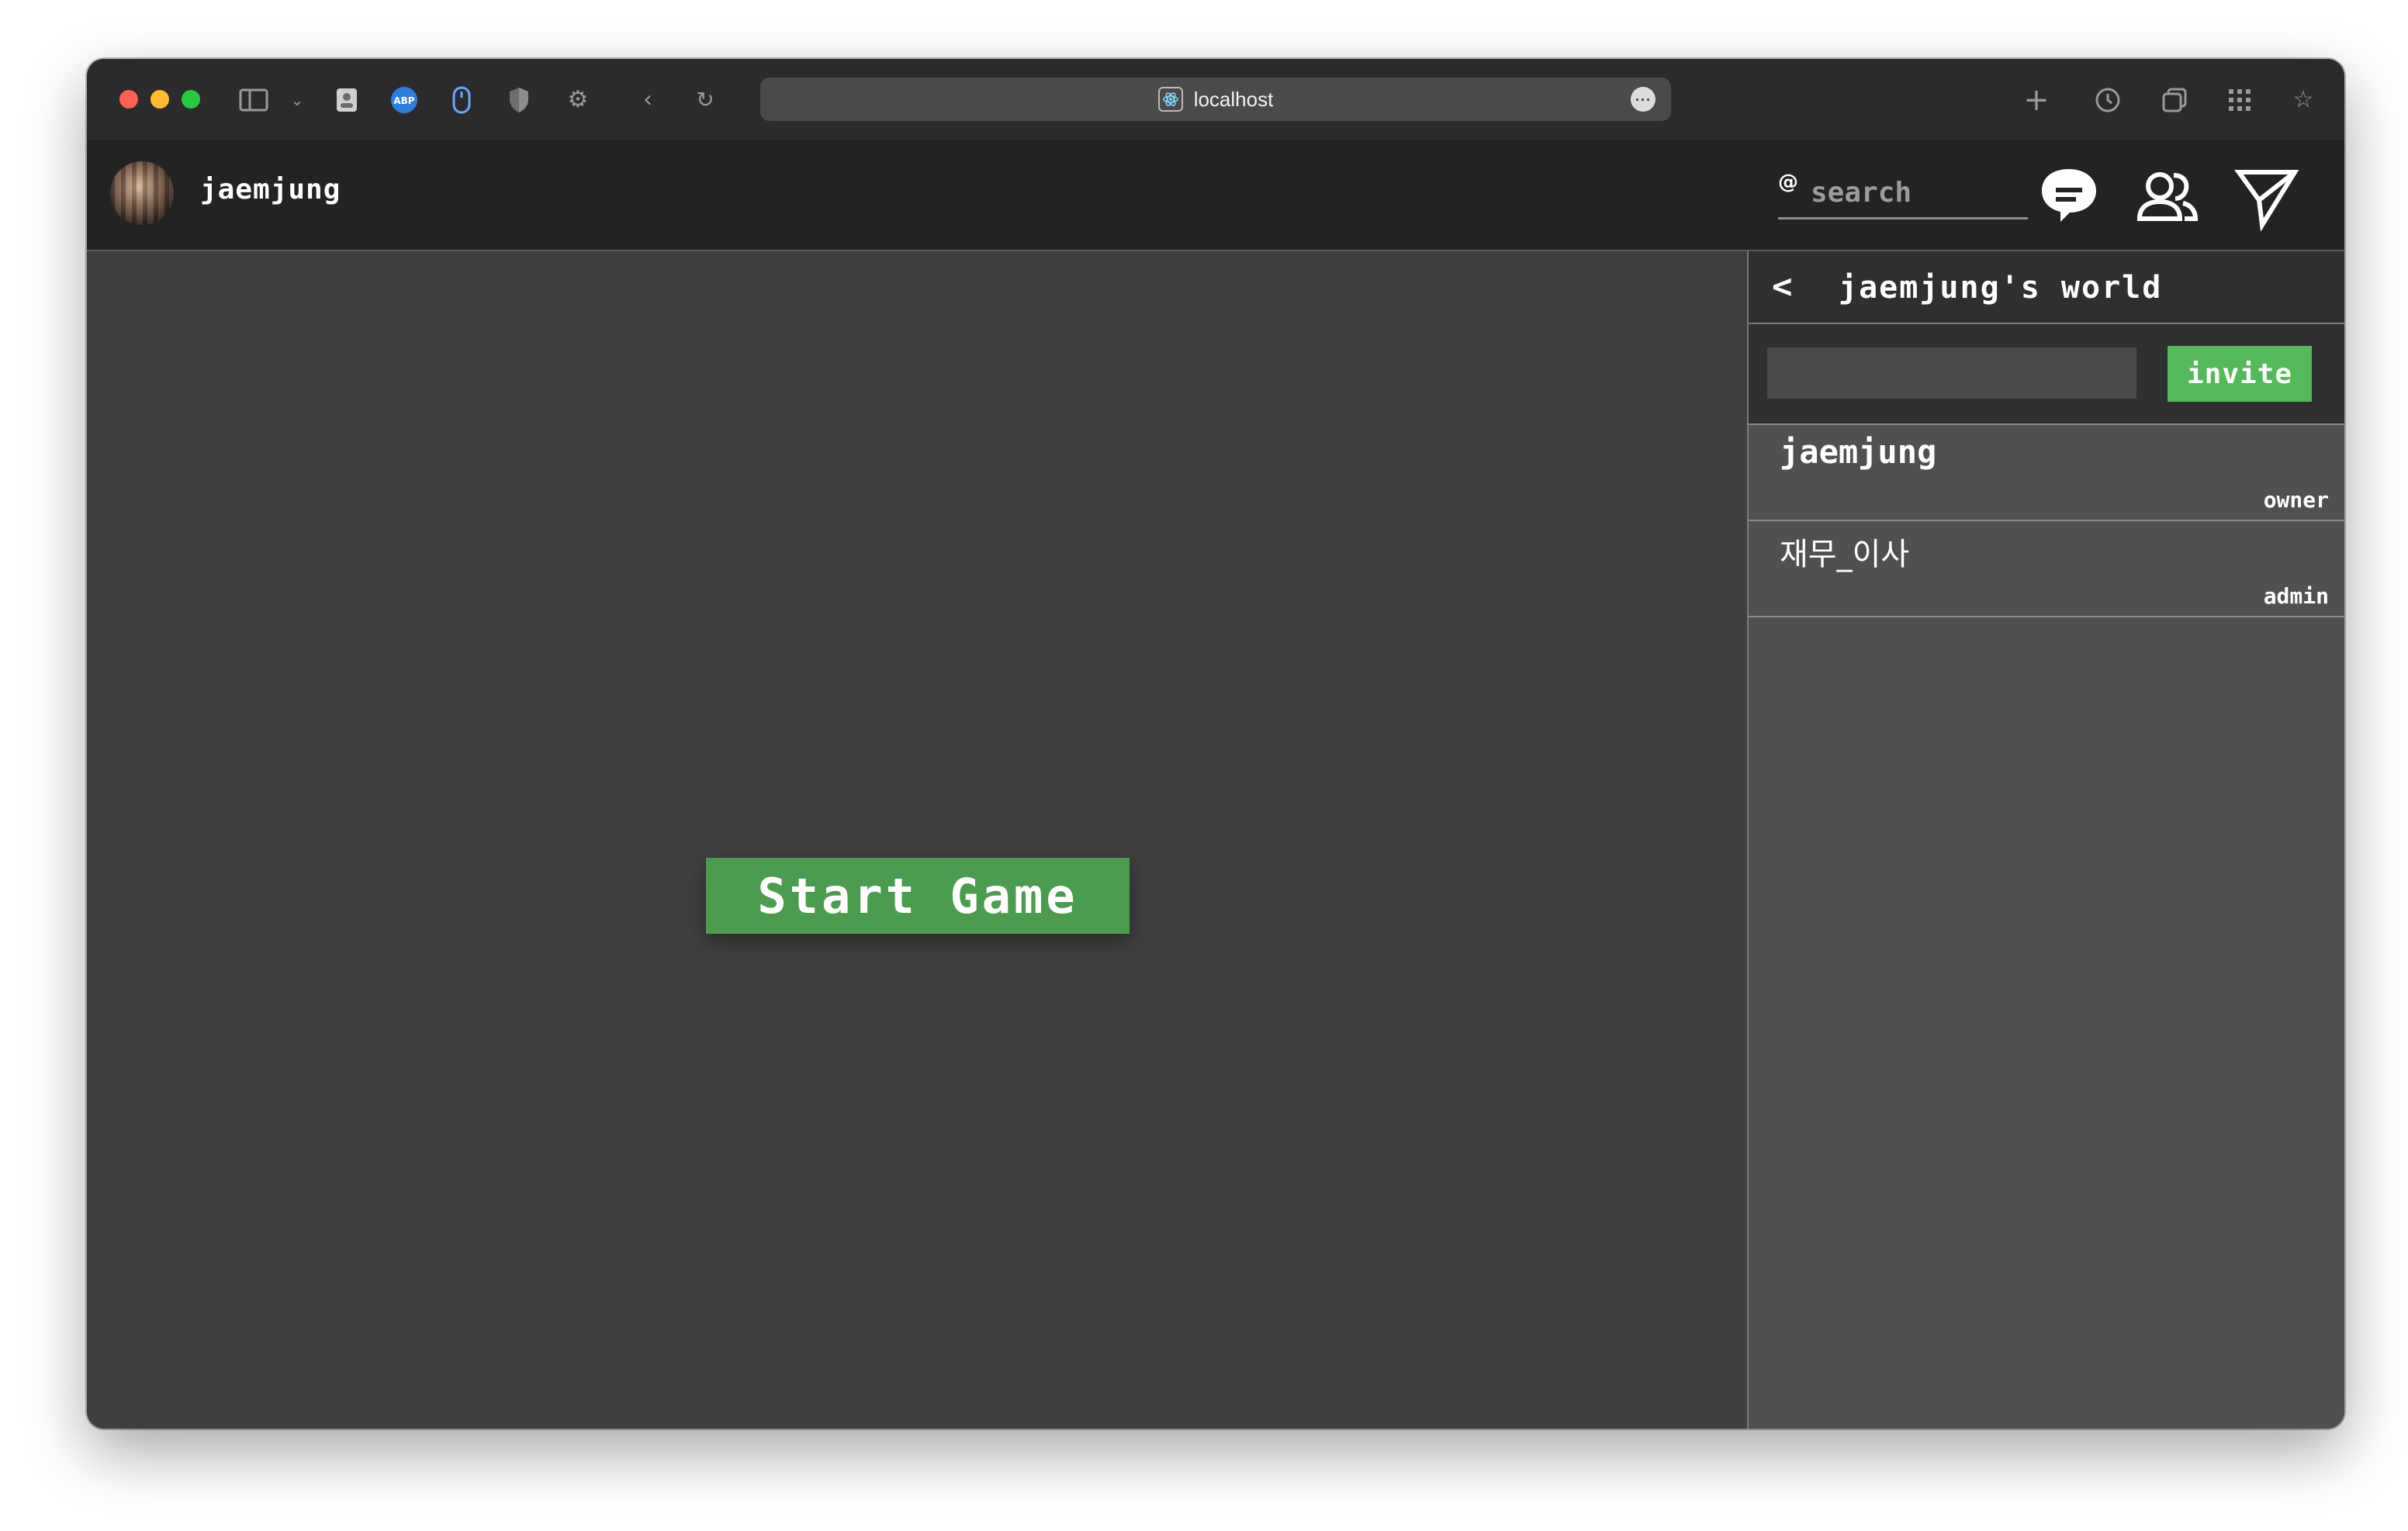 The width and height of the screenshot is (2408, 1531). I want to click on chevron-down-icon: ⌄, so click(297, 100).